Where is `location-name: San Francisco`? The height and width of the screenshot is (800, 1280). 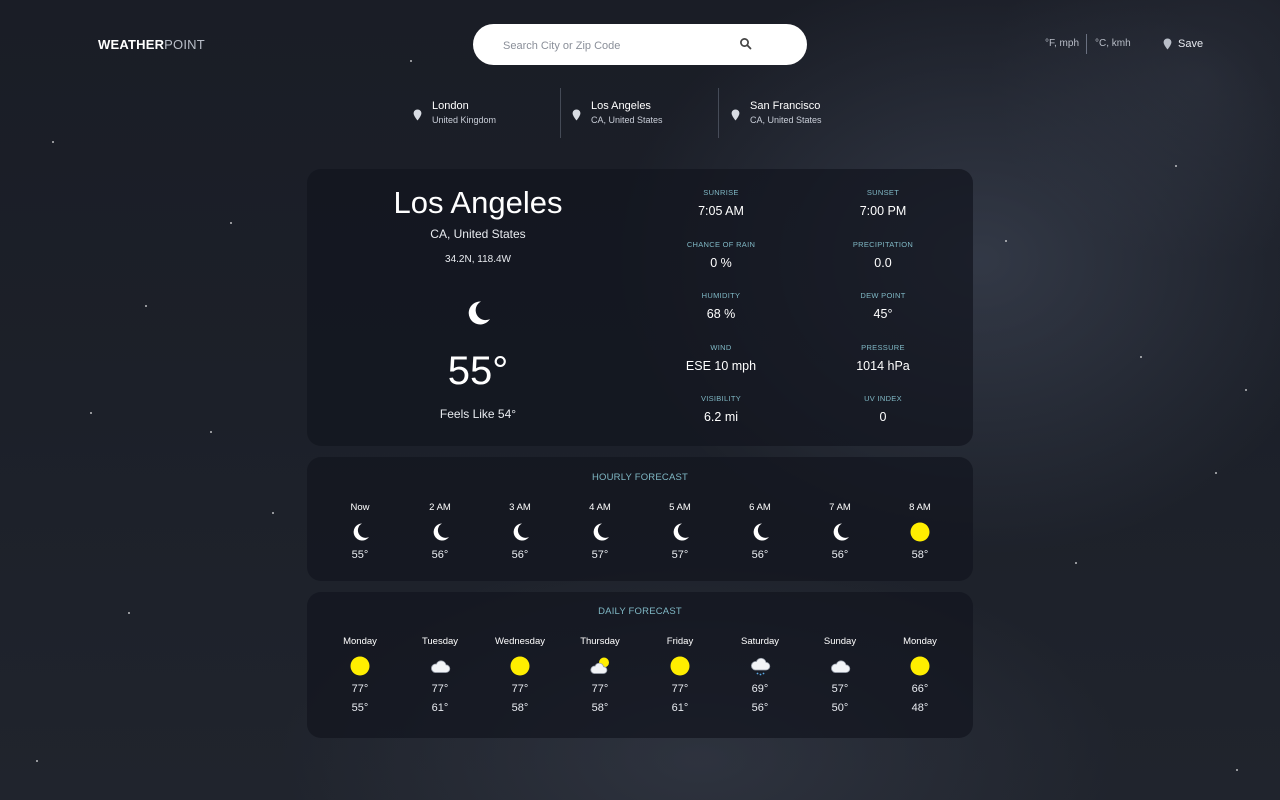 location-name: San Francisco is located at coordinates (785, 106).